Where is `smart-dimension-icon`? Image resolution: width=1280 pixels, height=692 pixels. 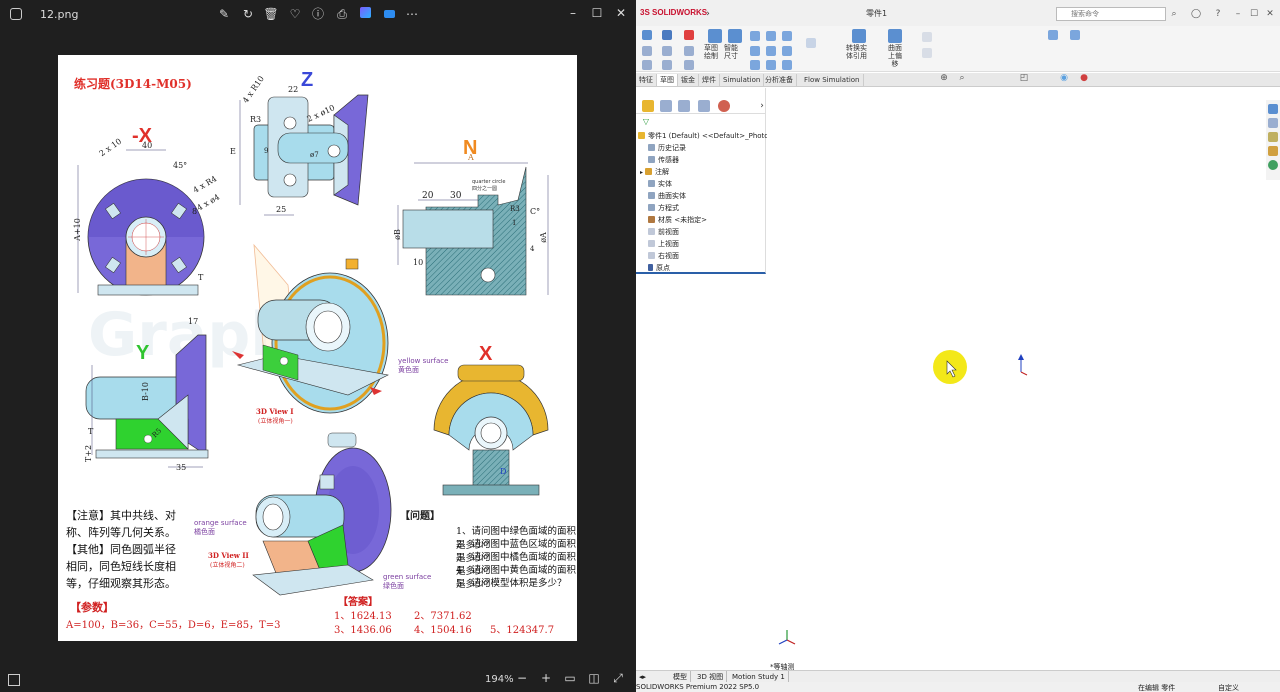
smart-dimension-icon is located at coordinates (735, 36).